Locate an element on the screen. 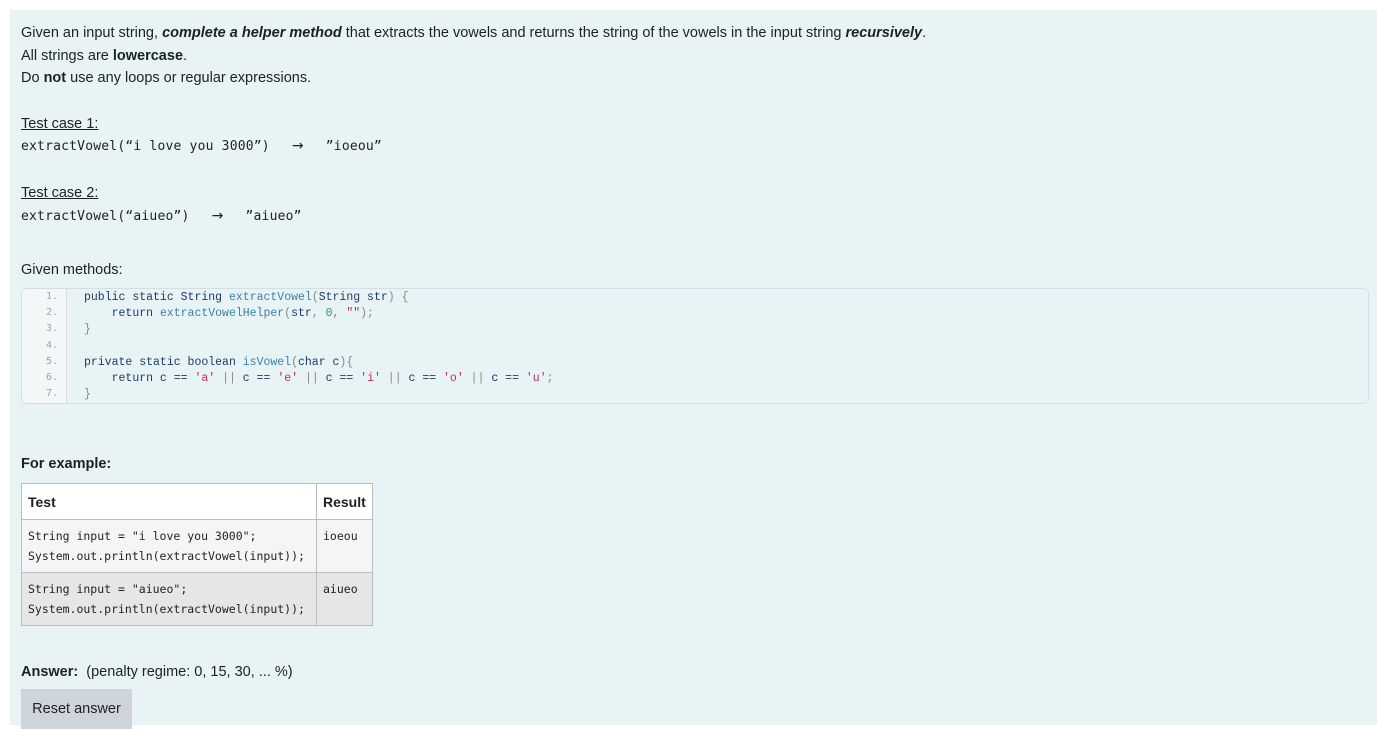  result-cell: aiueo is located at coordinates (344, 599).